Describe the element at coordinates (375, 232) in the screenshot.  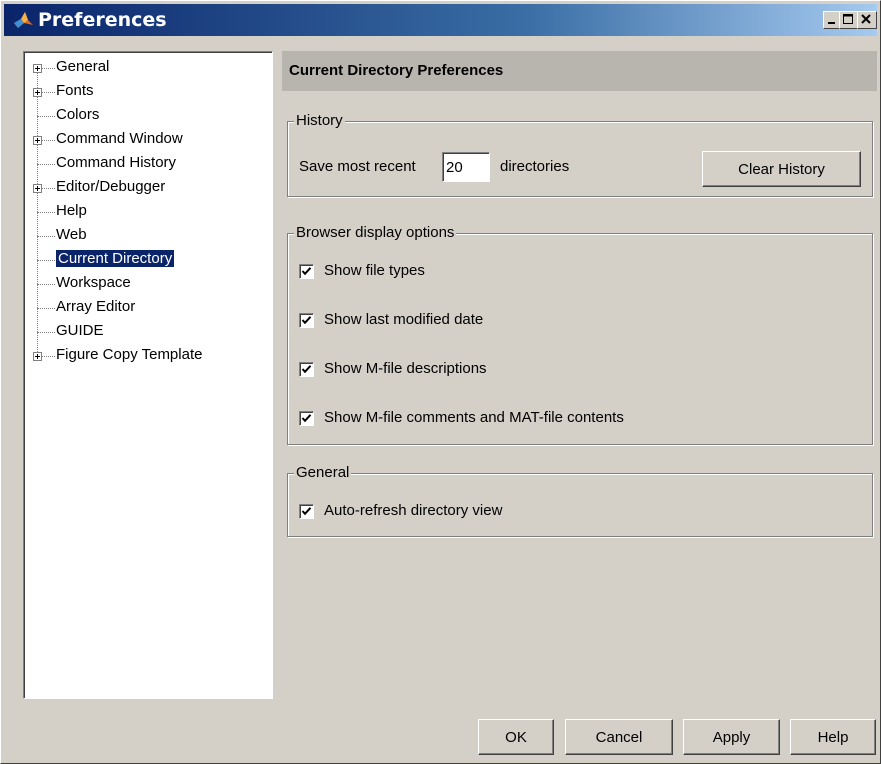
I see `browser-display-legend: Browser display options` at that location.